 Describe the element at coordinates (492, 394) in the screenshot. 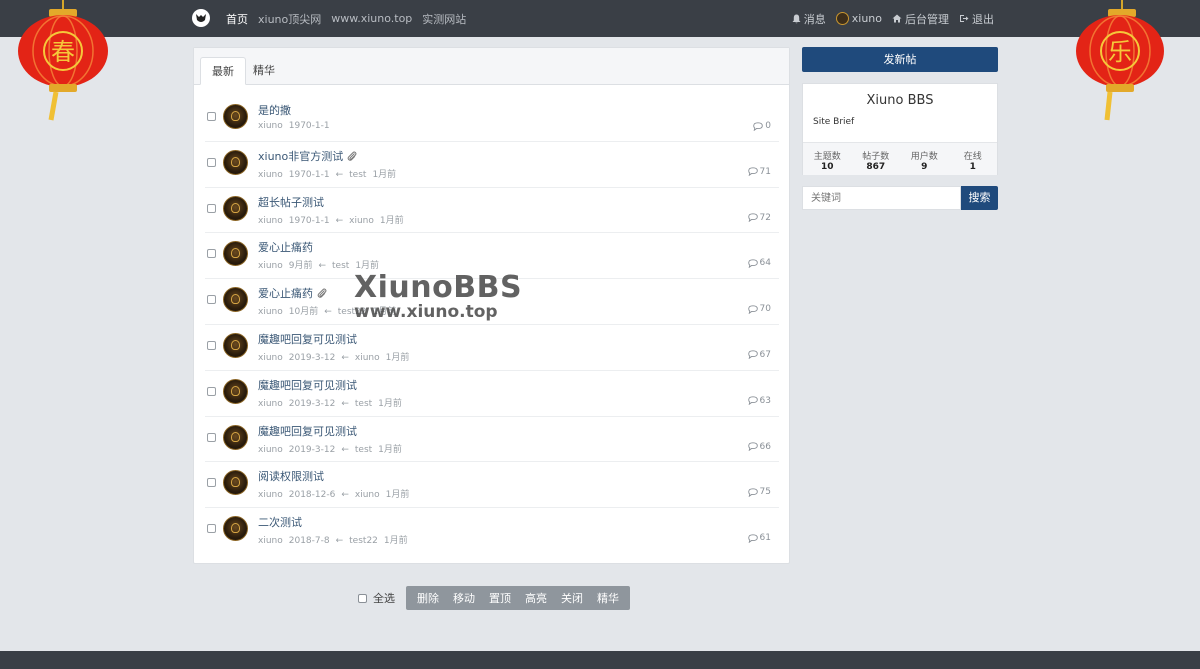

I see `thread-row: 魔趣吧回复可见测试 xiuno 2019-3-12 ← test 1月前 63` at that location.